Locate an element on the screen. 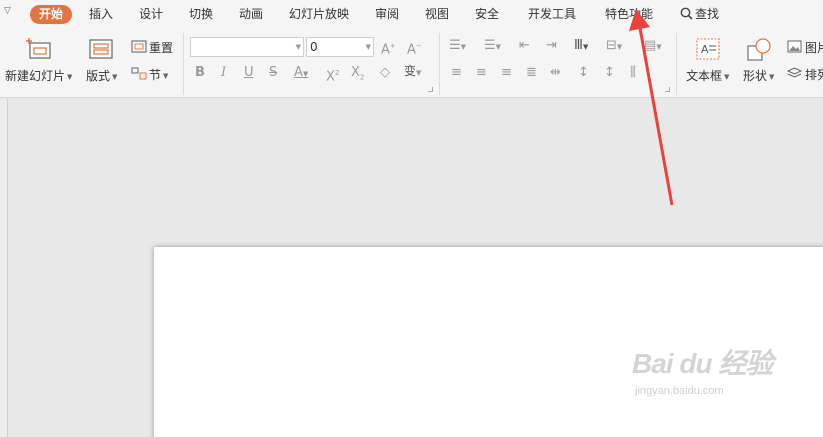  section-button: 节 ▼ is located at coordinates (158, 74).